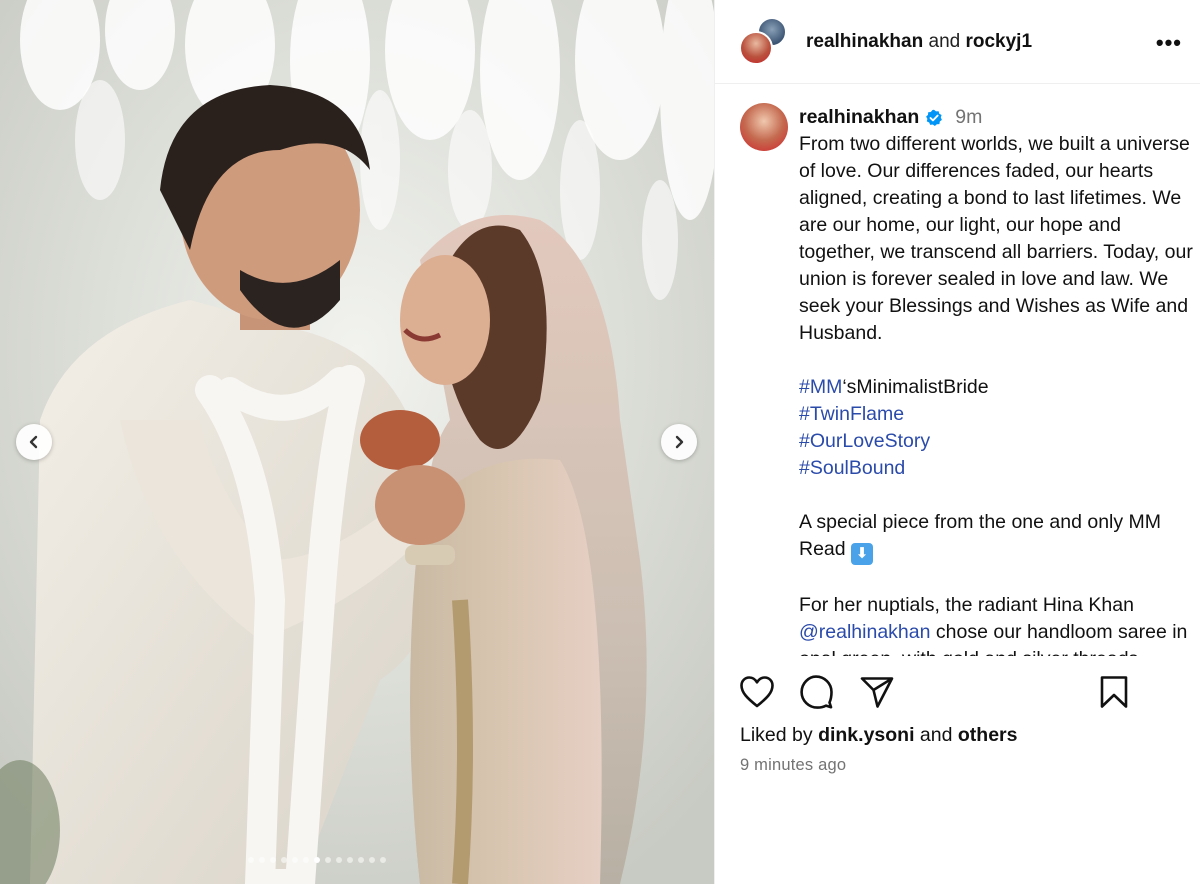 The width and height of the screenshot is (1200, 884). I want to click on author-conjunction: and, so click(944, 41).